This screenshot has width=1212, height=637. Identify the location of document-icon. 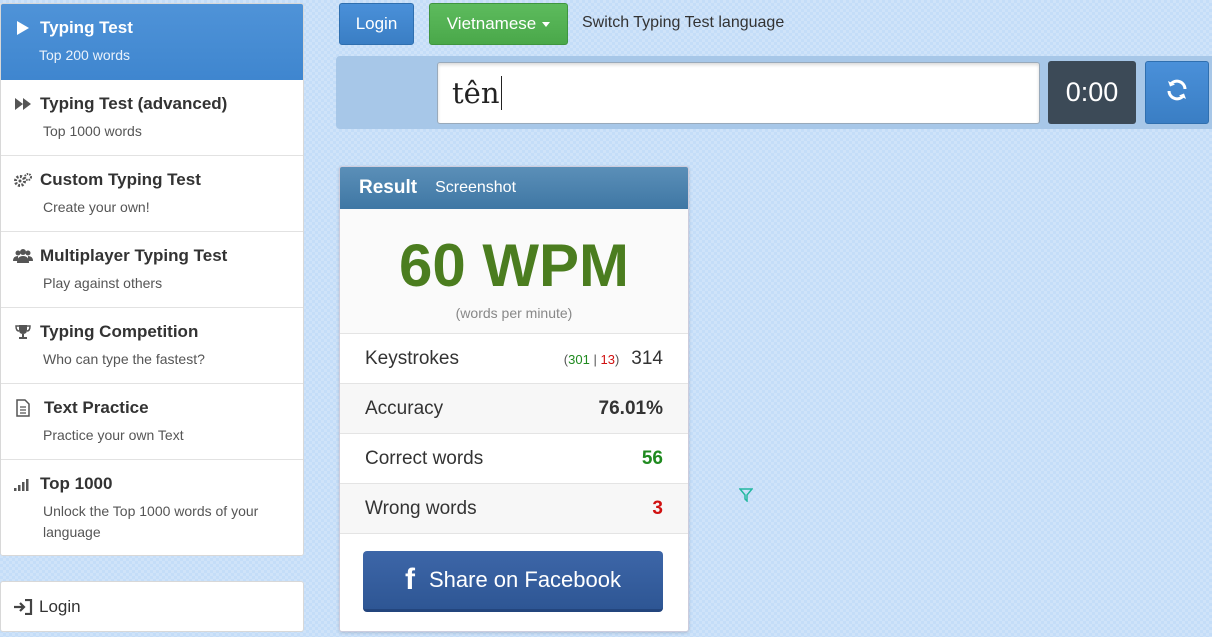
(23, 408).